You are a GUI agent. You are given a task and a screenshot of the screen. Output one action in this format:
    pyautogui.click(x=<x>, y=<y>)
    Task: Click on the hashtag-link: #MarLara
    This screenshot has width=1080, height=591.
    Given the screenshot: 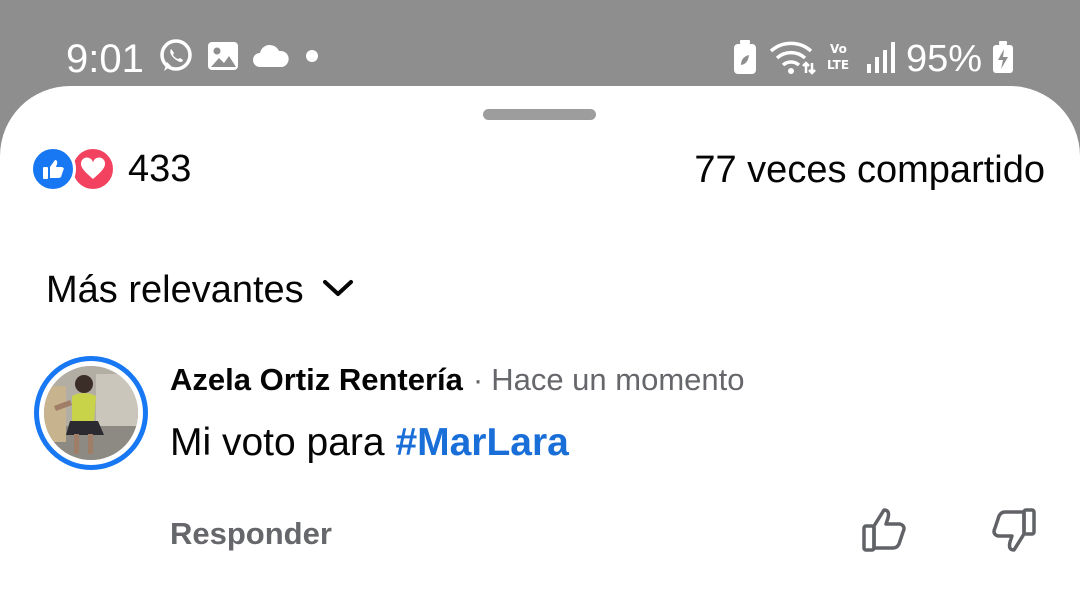 What is the action you would take?
    pyautogui.click(x=481, y=442)
    